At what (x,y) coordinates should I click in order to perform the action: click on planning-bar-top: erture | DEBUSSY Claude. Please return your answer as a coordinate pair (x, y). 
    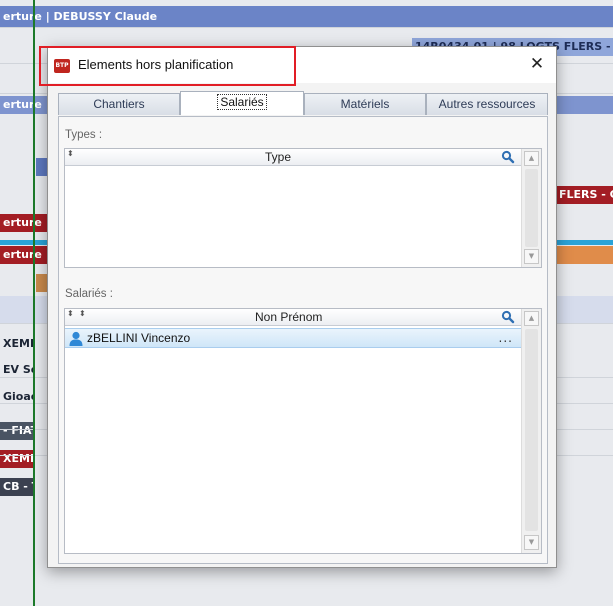
    Looking at the image, I should click on (306, 17).